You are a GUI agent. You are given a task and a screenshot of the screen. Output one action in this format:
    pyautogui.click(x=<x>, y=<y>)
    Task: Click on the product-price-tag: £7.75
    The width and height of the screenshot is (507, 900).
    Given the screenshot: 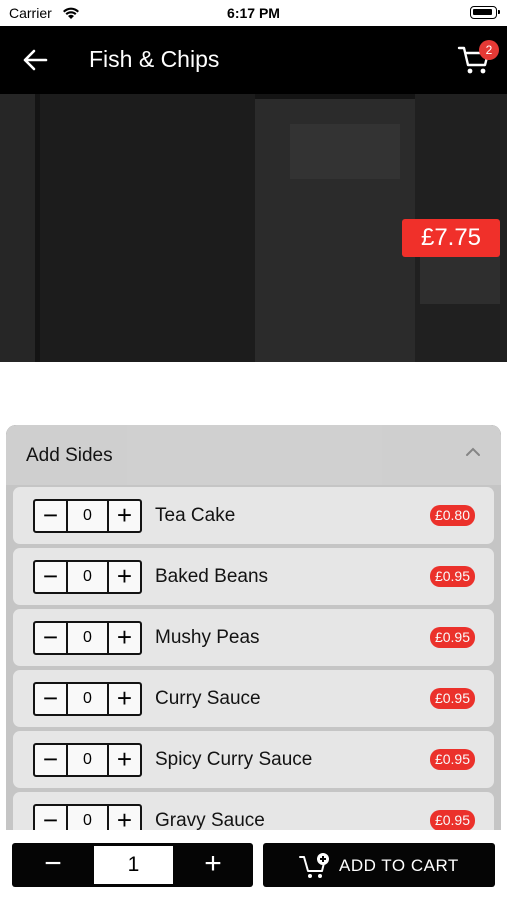 What is the action you would take?
    pyautogui.click(x=451, y=238)
    